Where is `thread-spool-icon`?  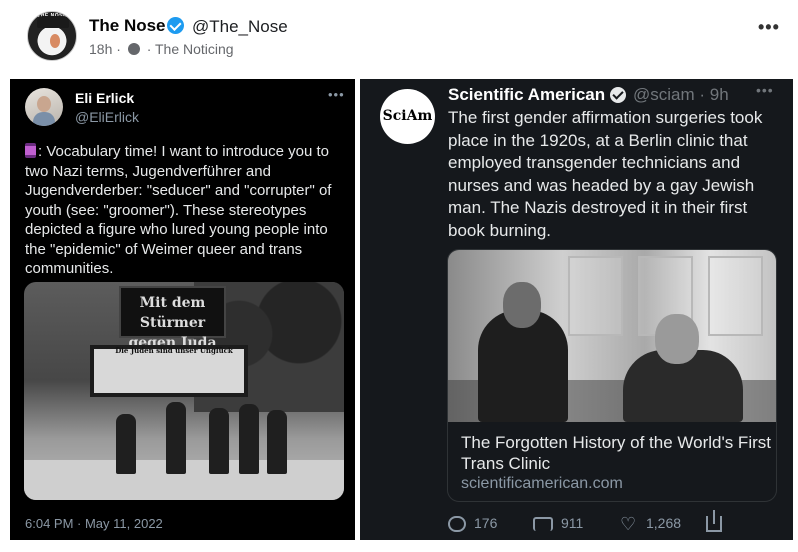 thread-spool-icon is located at coordinates (30, 150).